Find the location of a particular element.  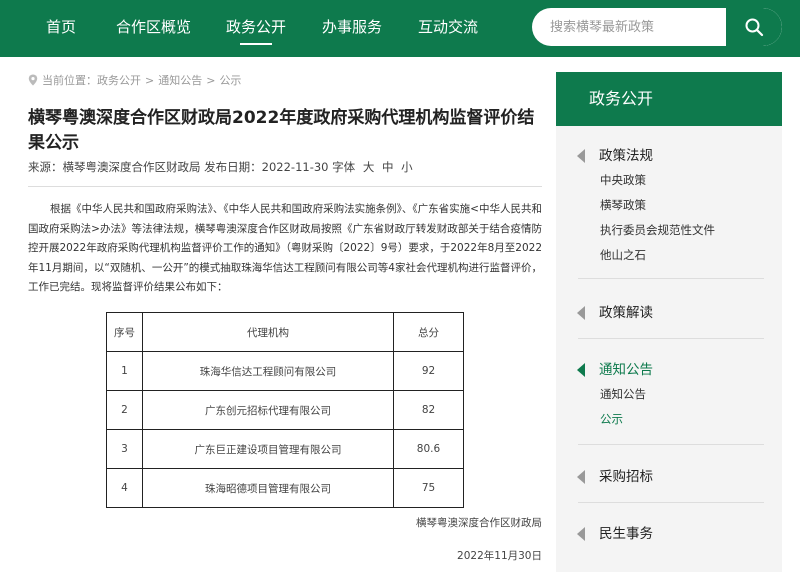

table-header-agency: 代理机构 is located at coordinates (268, 332).